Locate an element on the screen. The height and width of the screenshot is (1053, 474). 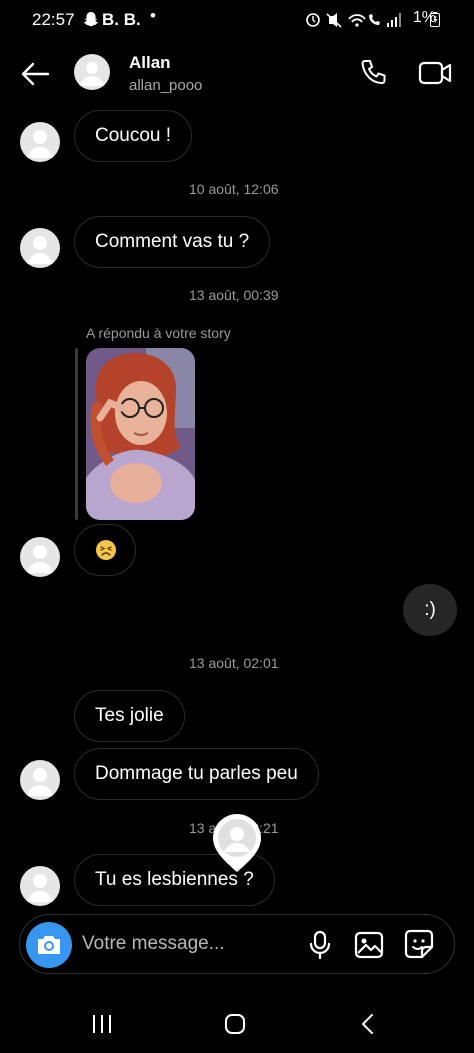
status-icons is located at coordinates (353, 20).